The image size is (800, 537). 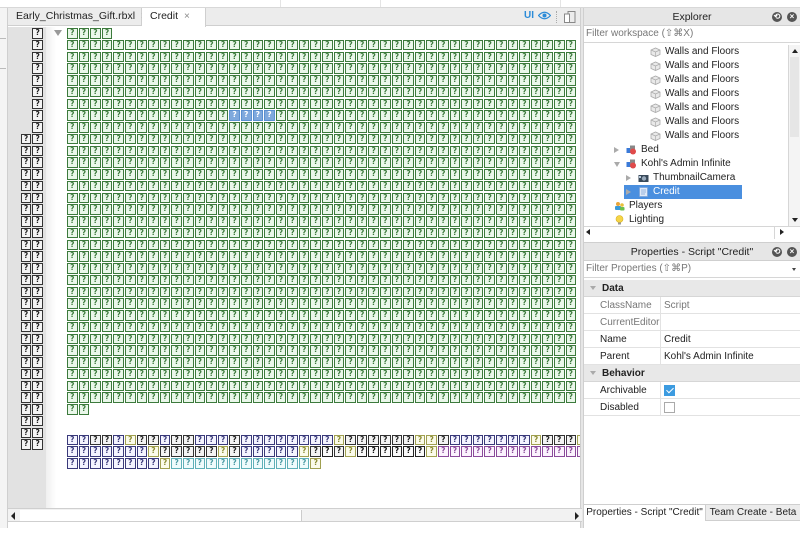 I want to click on tab-team-create: Team Create - Beta, so click(x=753, y=513).